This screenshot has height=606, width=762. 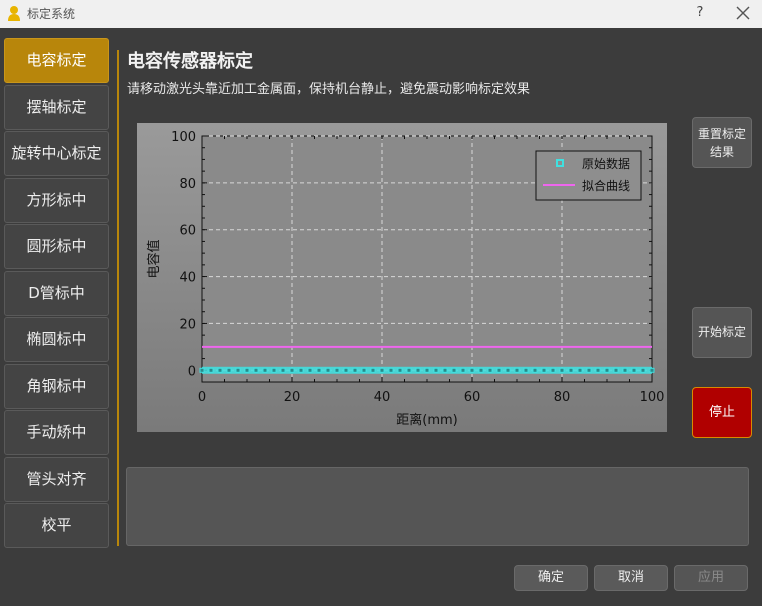 I want to click on x-tick-label: 40, so click(x=382, y=397).